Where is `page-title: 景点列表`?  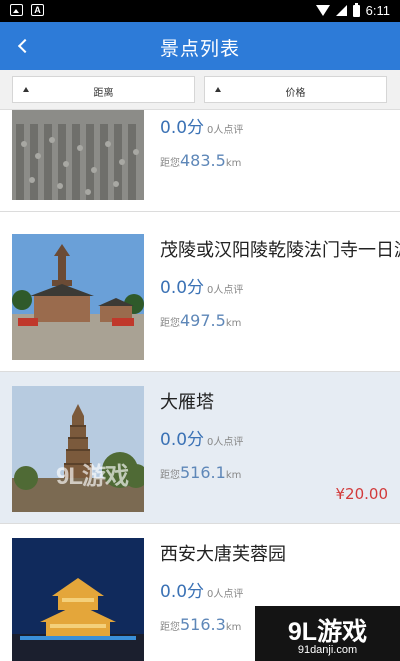 page-title: 景点列表 is located at coordinates (199, 49).